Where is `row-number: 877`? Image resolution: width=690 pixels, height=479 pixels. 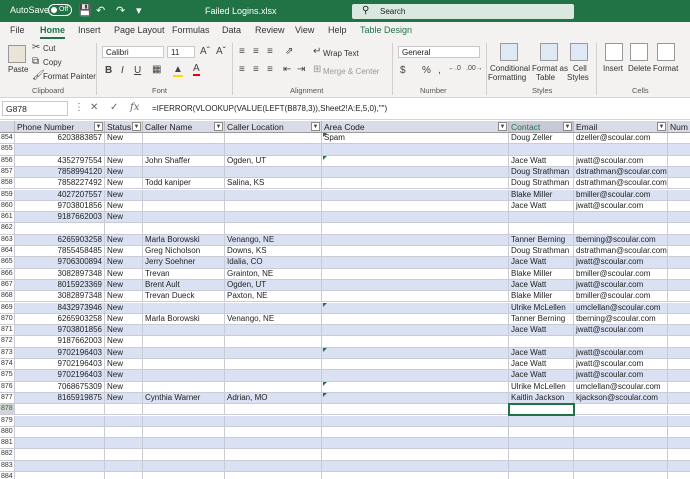 row-number: 877 is located at coordinates (7, 398).